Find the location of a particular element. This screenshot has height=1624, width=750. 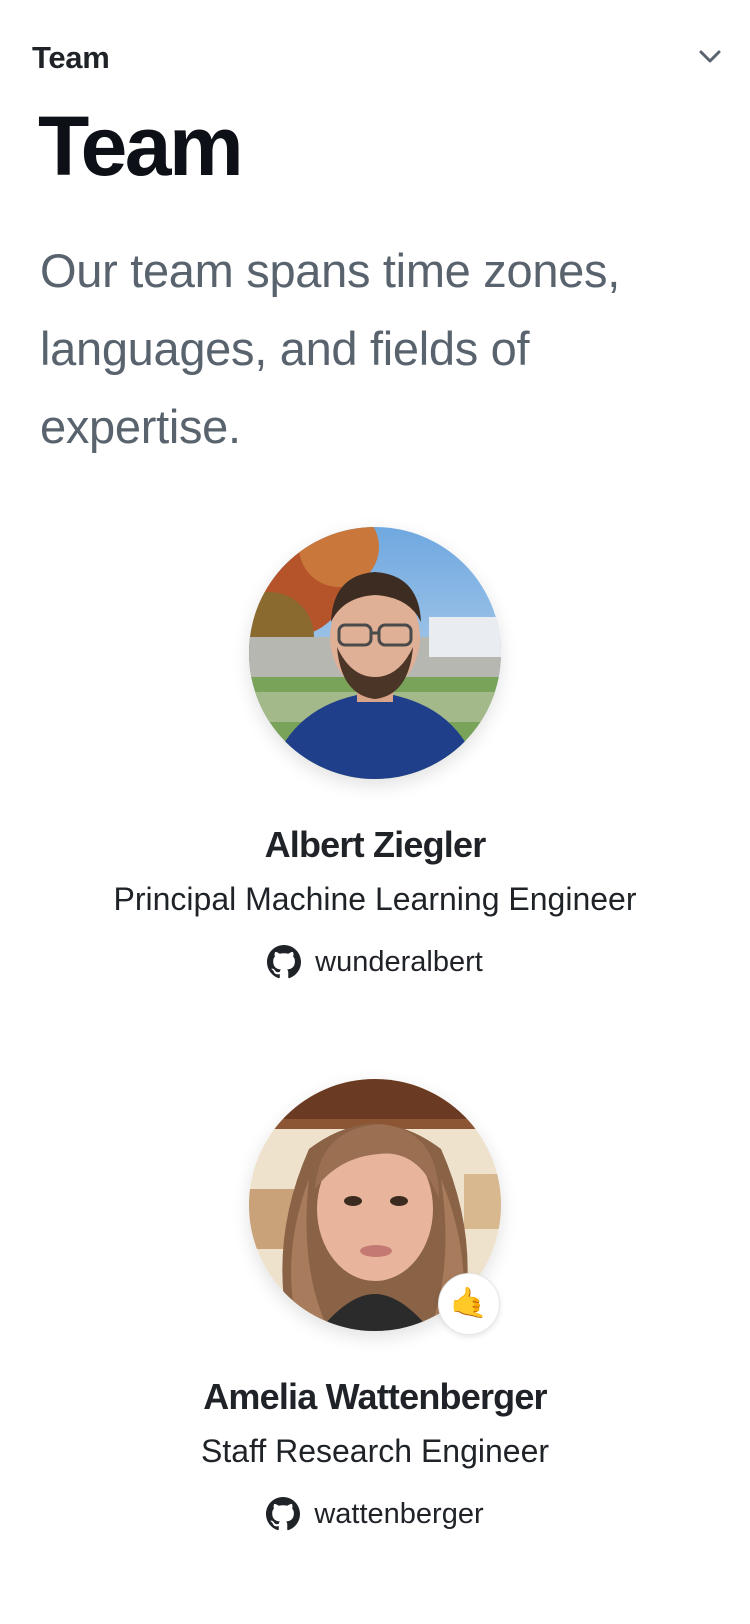

avatar-container: 🤙 is located at coordinates (375, 1207).